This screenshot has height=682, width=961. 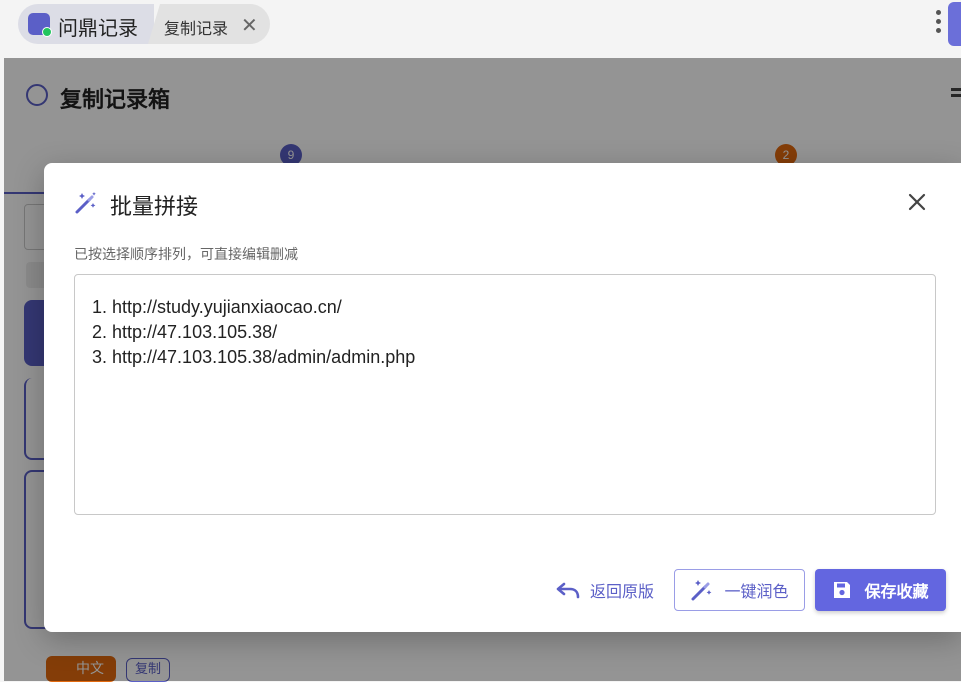 What do you see at coordinates (896, 591) in the screenshot?
I see `save-button-label: 保存收藏` at bounding box center [896, 591].